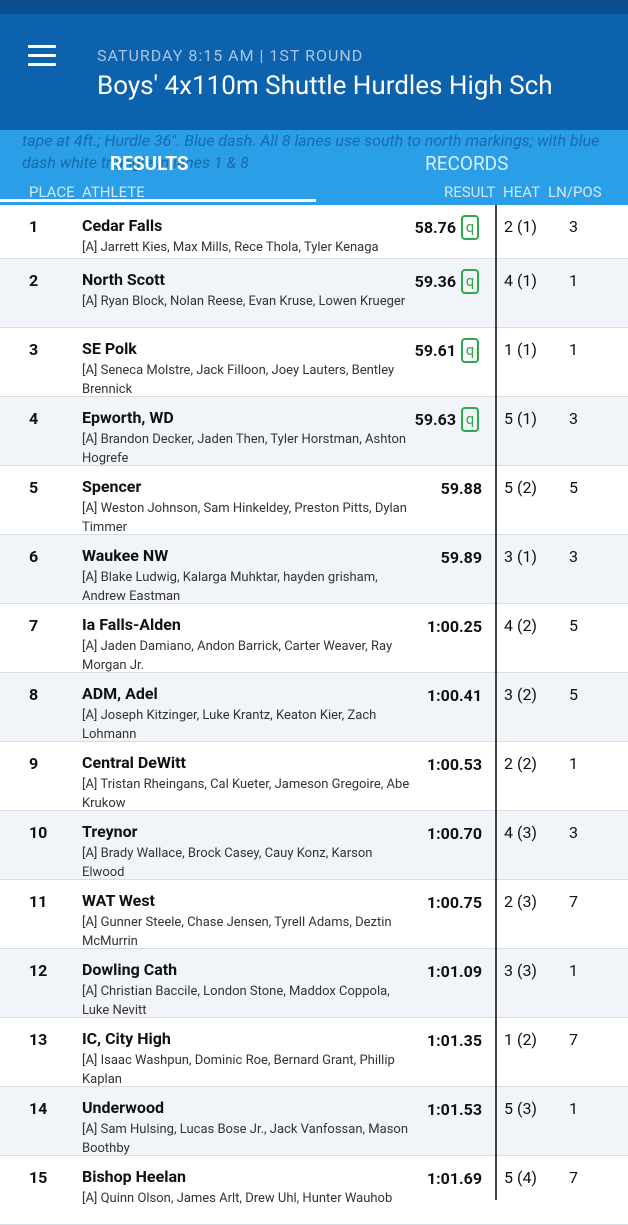 The width and height of the screenshot is (628, 1225). What do you see at coordinates (109, 348) in the screenshot?
I see `team-name: SE Polk` at bounding box center [109, 348].